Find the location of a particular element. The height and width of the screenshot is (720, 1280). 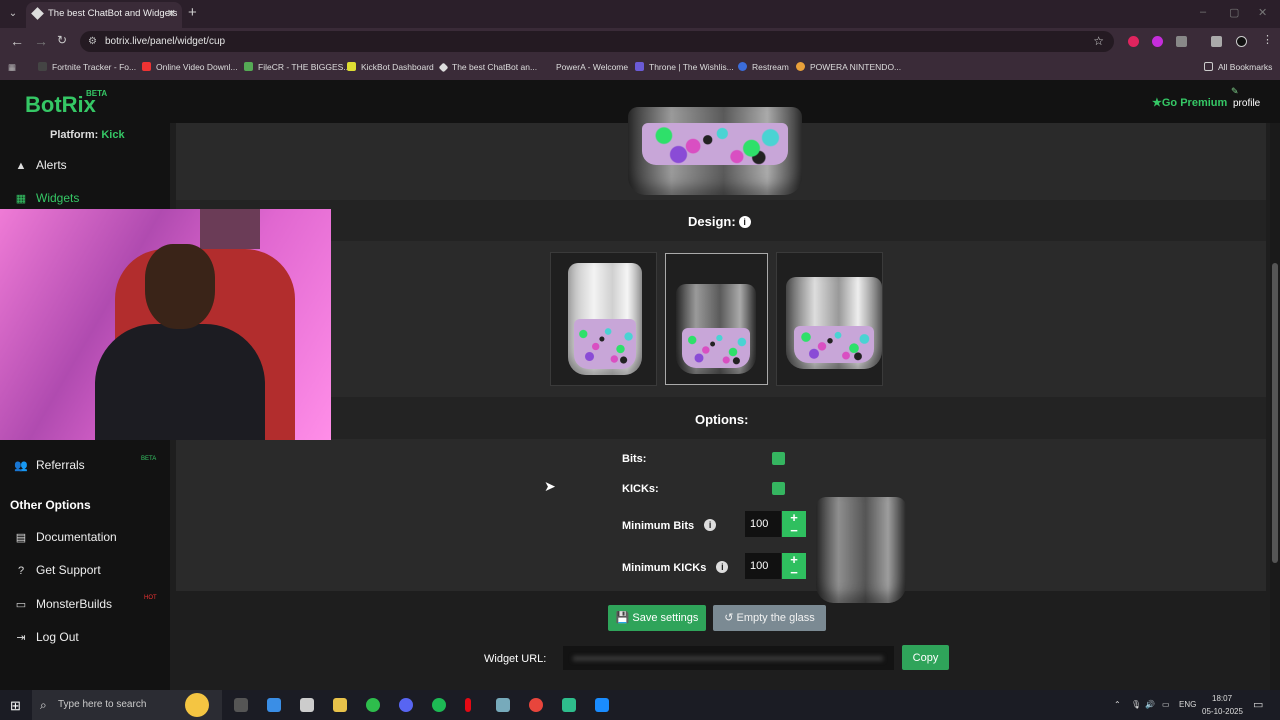

clock-date: 05-10-2025 is located at coordinates (1222, 711).